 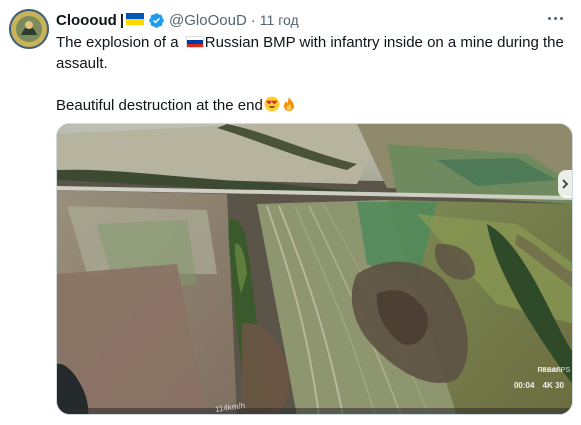 I want to click on chevron-right-icon, so click(x=565, y=184).